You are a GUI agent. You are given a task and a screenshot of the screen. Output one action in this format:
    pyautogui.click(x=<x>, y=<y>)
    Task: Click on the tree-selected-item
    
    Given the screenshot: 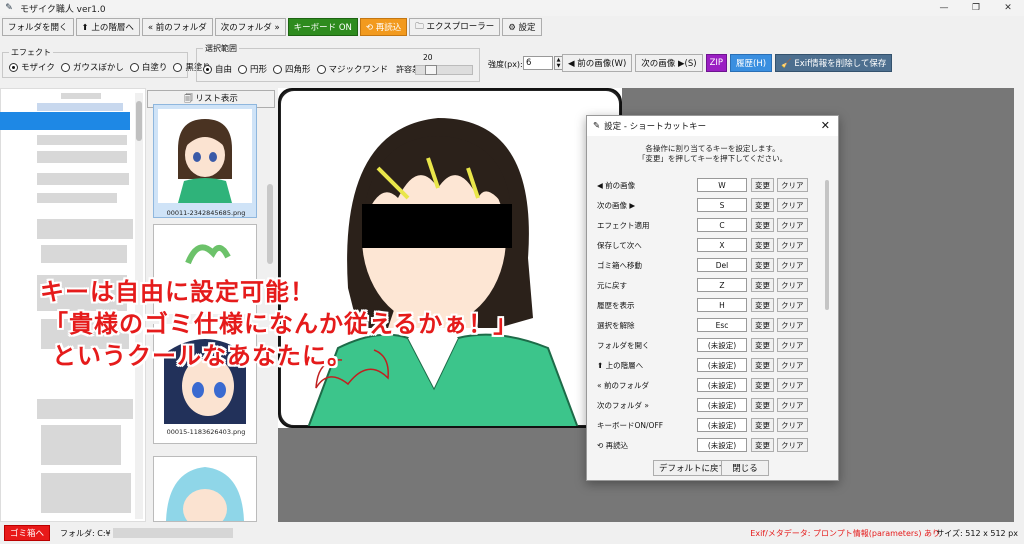 What is the action you would take?
    pyautogui.click(x=65, y=121)
    